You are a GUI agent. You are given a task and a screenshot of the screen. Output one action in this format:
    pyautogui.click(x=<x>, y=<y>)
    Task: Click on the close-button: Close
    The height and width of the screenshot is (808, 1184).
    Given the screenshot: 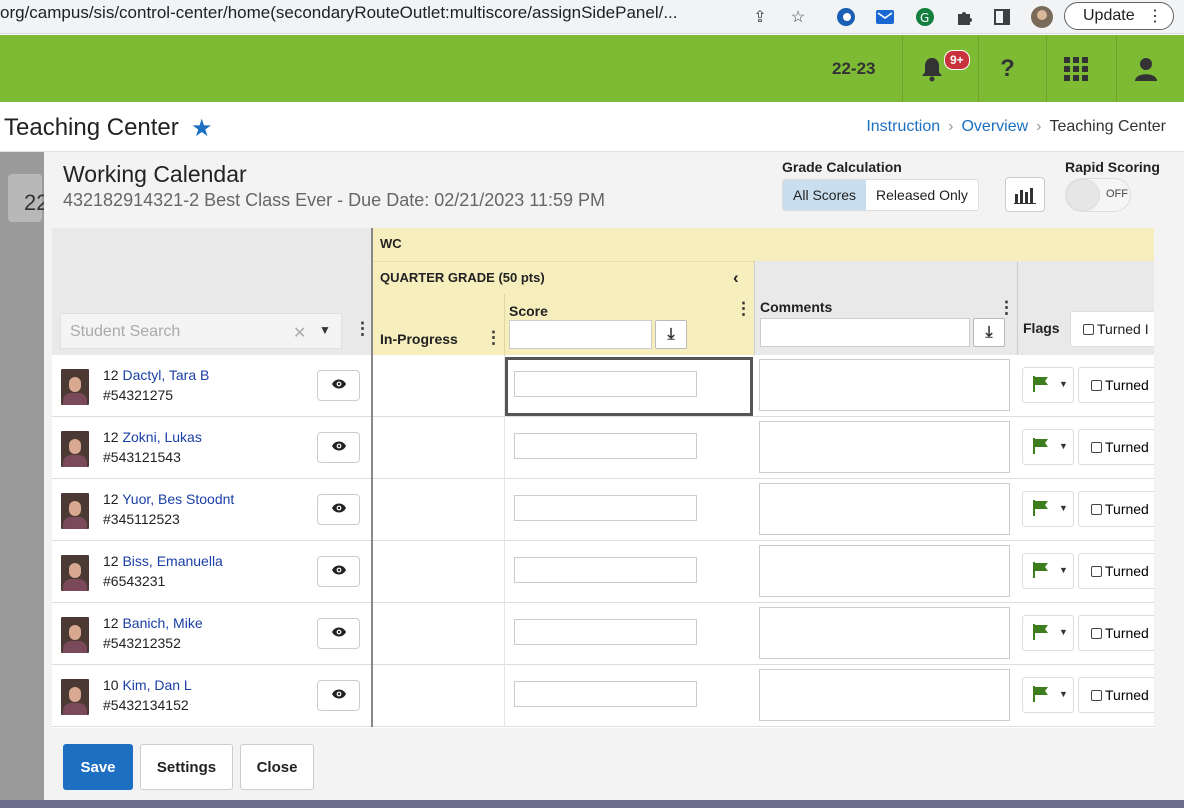 What is the action you would take?
    pyautogui.click(x=277, y=767)
    